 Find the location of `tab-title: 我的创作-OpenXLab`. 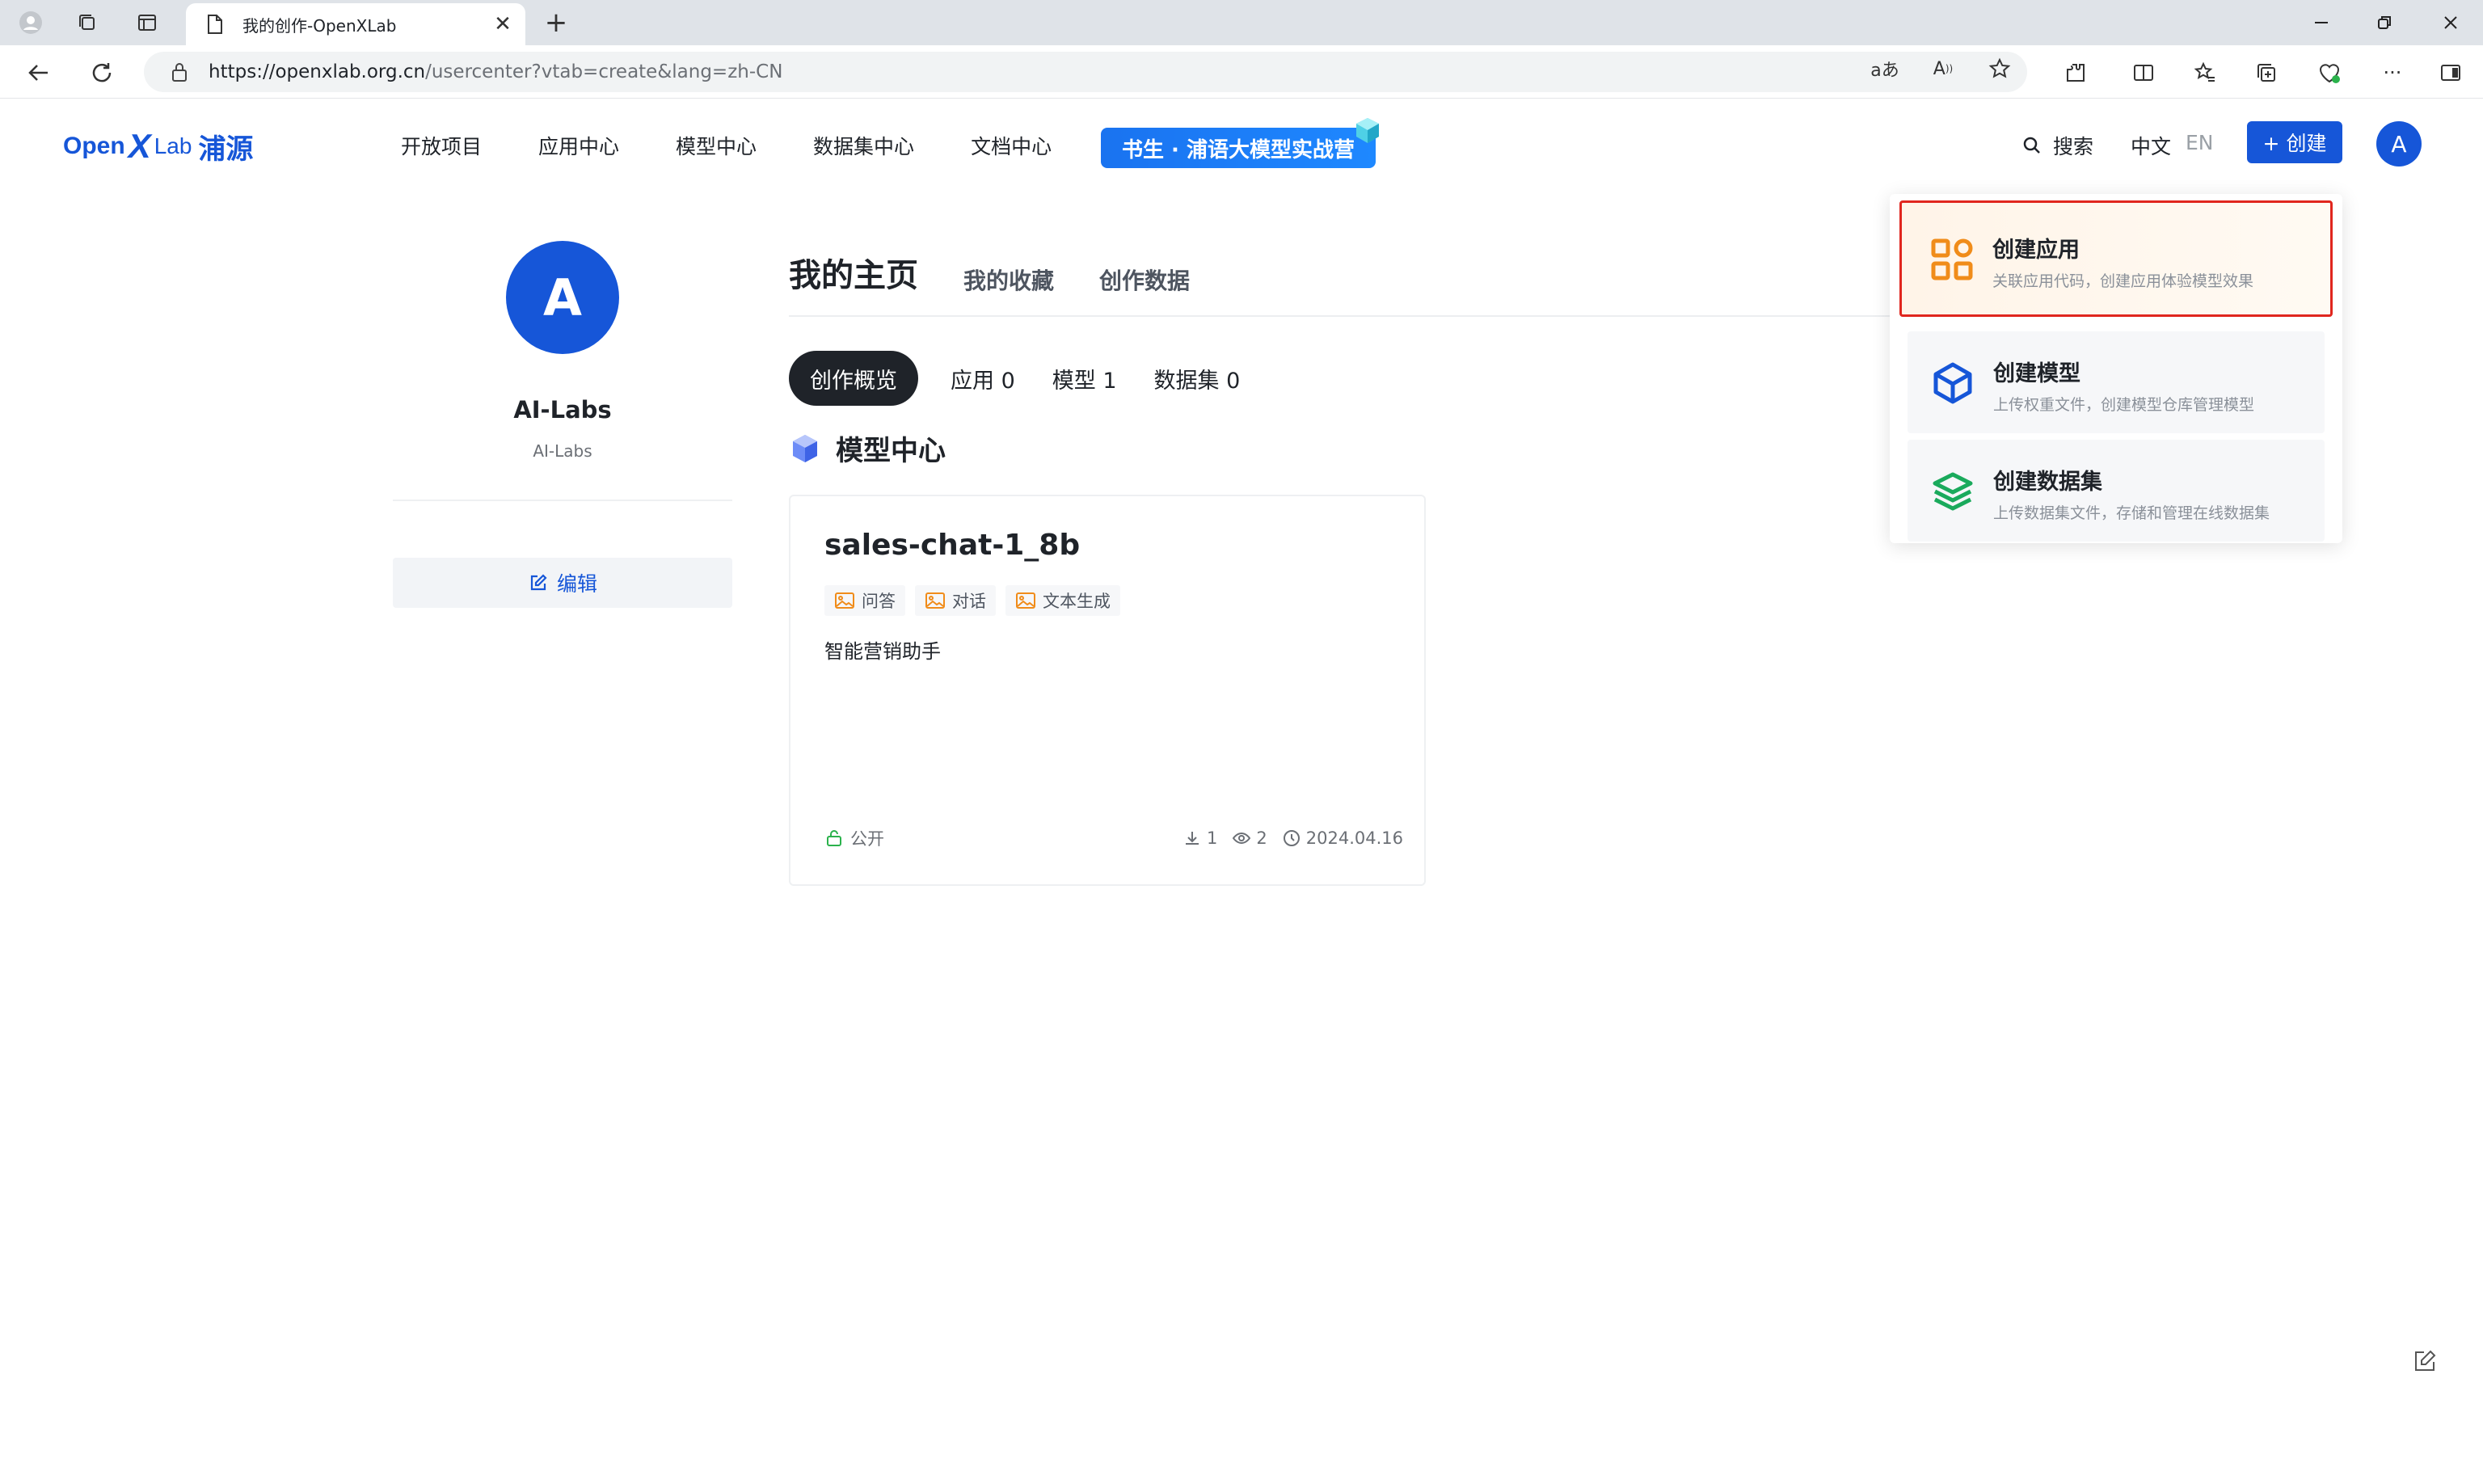

tab-title: 我的创作-OpenXLab is located at coordinates (319, 25).